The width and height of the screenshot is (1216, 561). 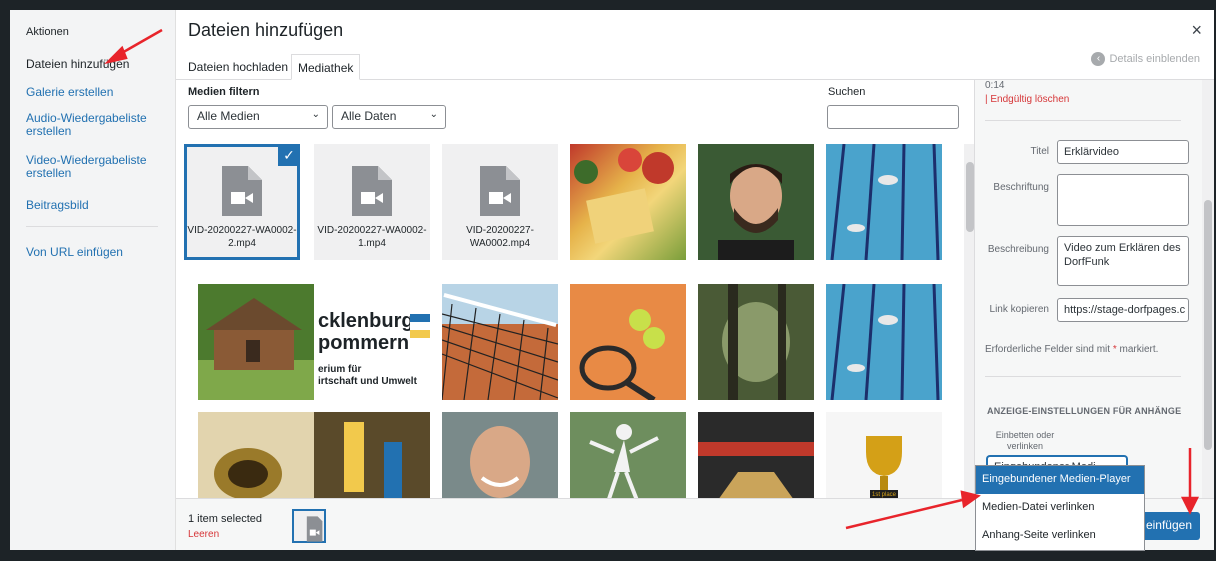 I want to click on menu-item-add-files: Dateien hinzufügen, so click(x=96, y=64).